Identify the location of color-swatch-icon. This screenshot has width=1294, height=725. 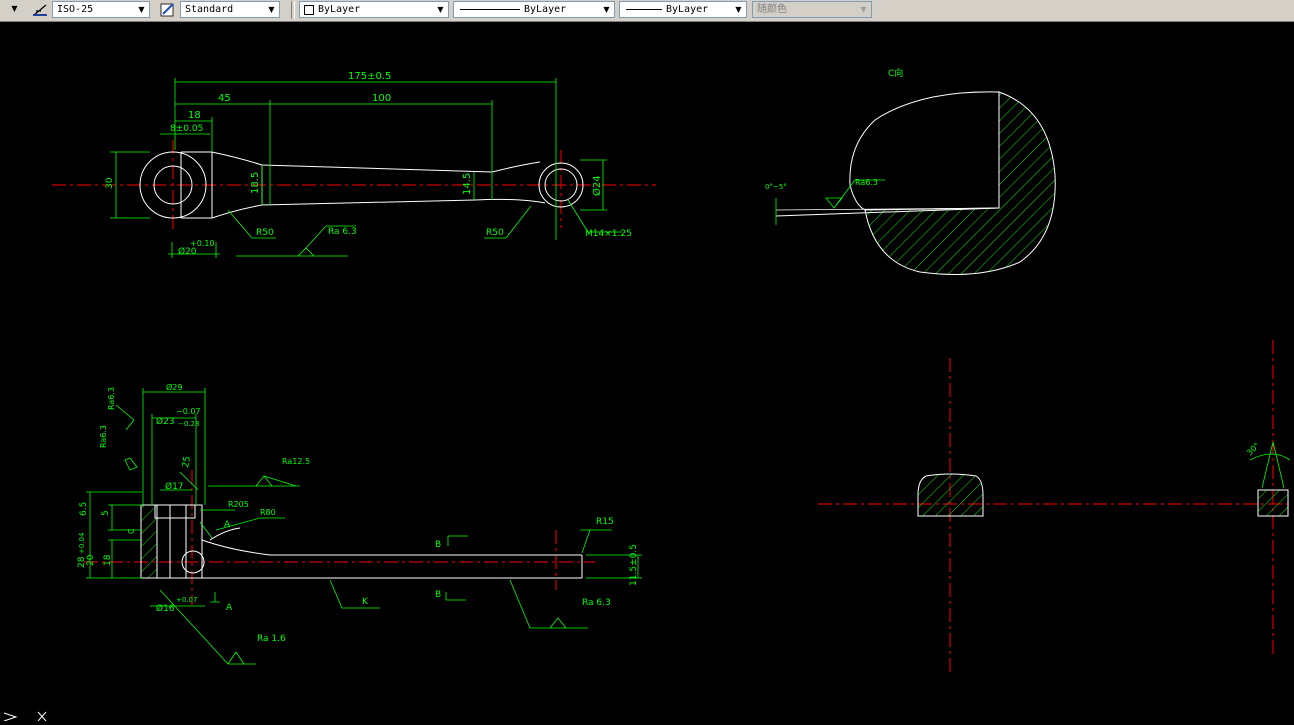
(309, 10).